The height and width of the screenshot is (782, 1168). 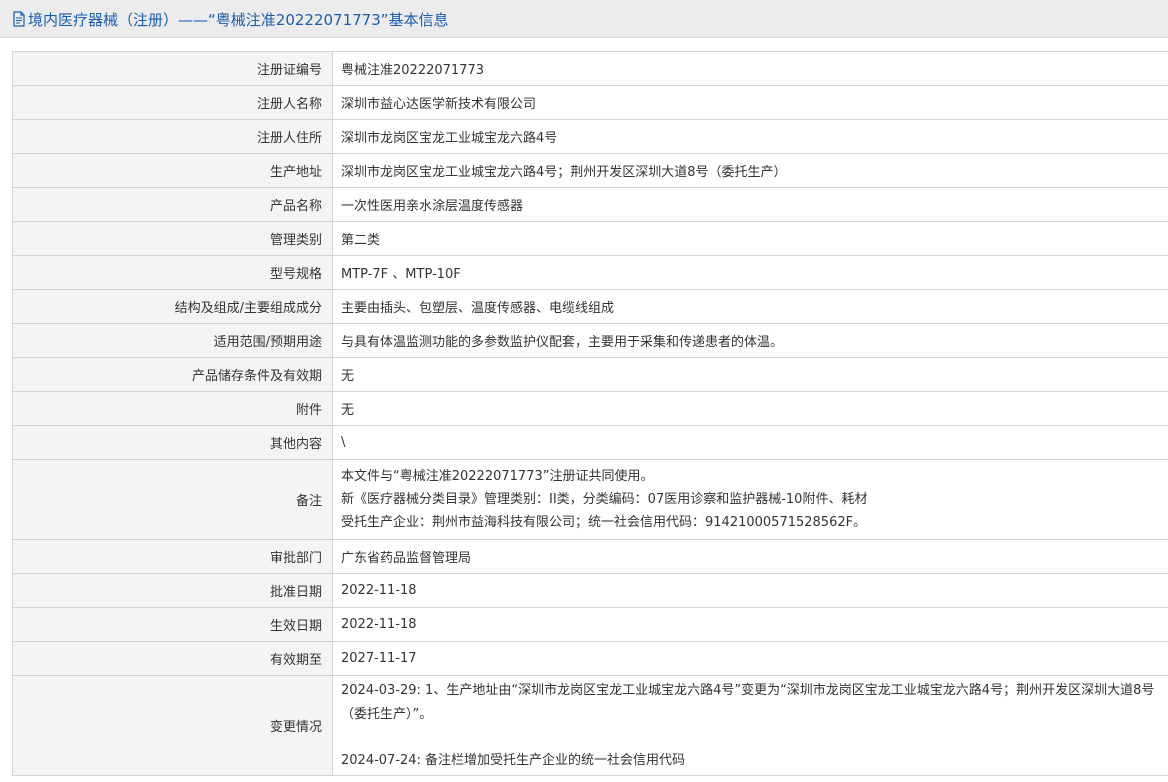 What do you see at coordinates (750, 238) in the screenshot?
I see `field-value: 第二类` at bounding box center [750, 238].